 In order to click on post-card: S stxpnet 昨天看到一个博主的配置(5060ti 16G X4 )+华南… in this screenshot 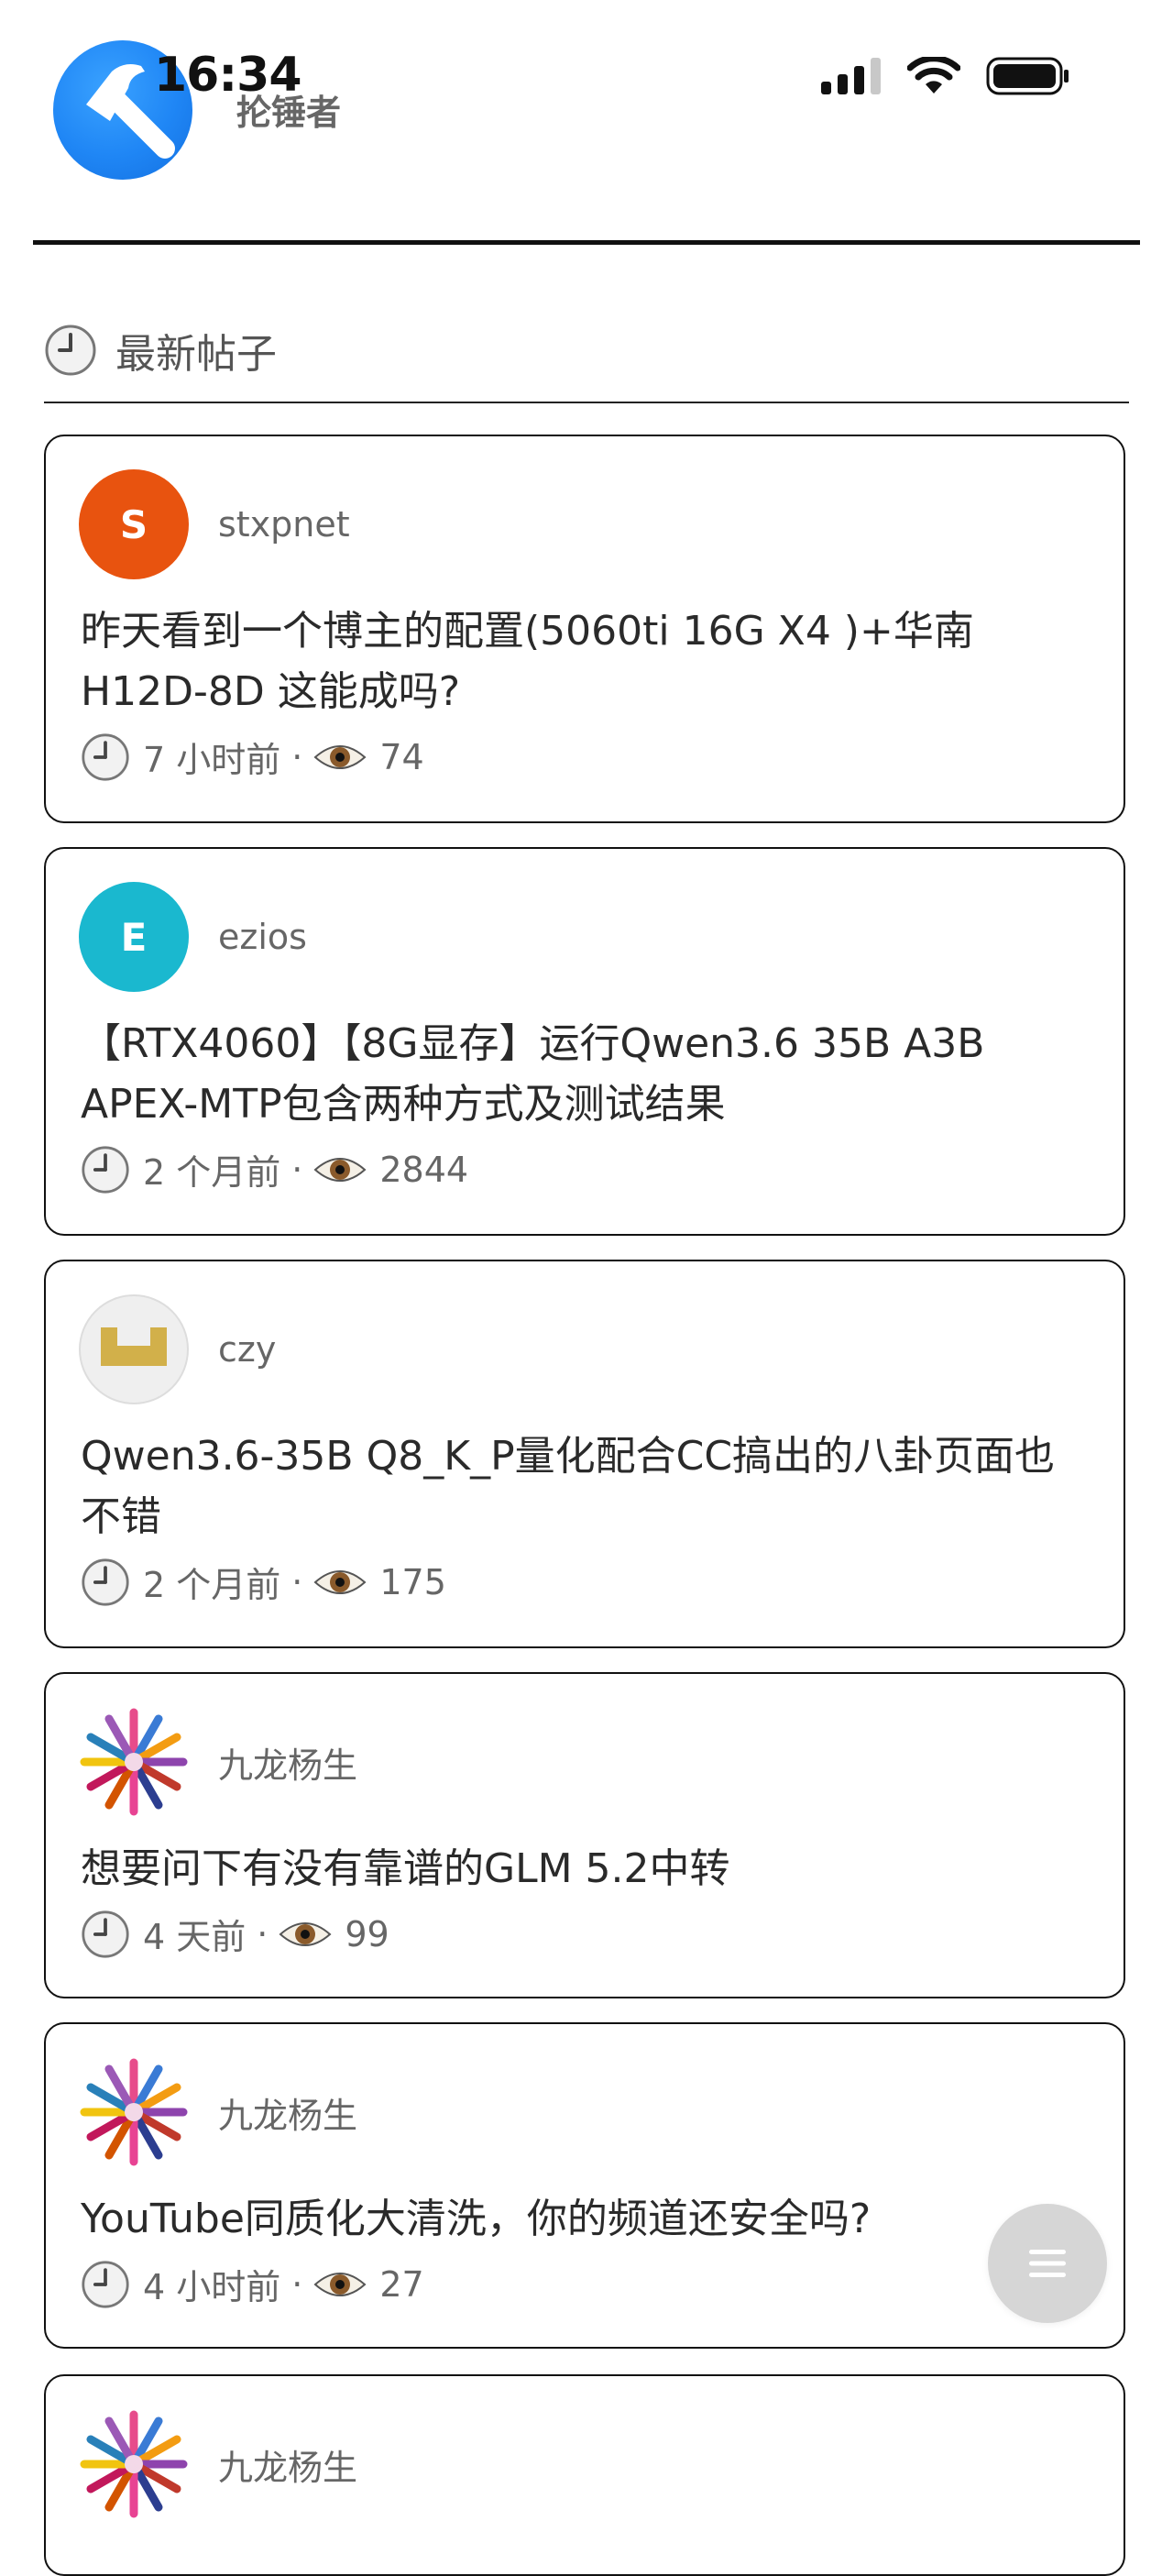, I will do `click(584, 629)`.